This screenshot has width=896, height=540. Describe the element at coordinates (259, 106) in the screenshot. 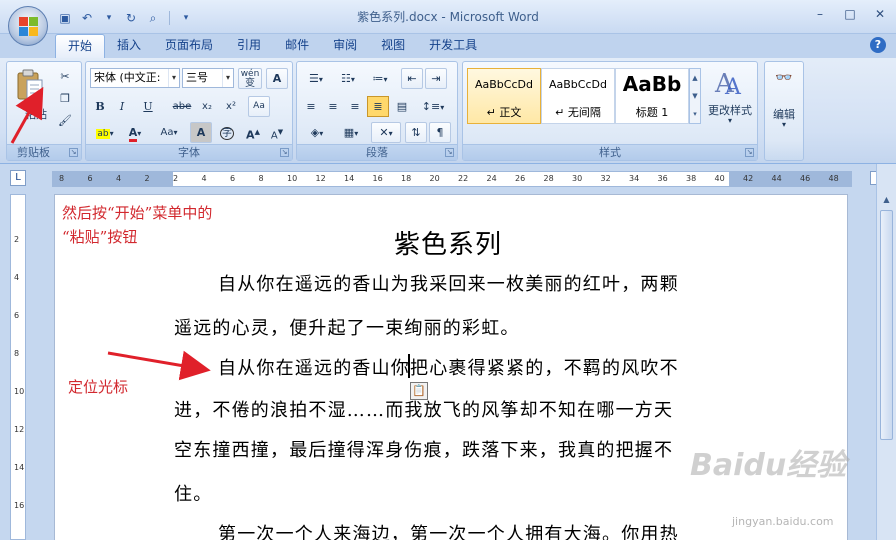

I see `clear-formatting-button: Aa` at that location.